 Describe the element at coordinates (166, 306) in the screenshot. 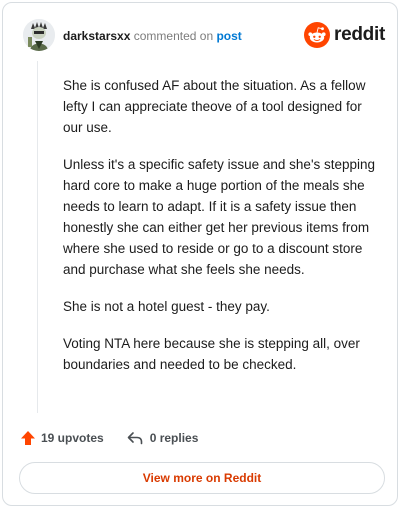

I see `comment-paragraph: She is not a hotel guest - they pay.` at that location.